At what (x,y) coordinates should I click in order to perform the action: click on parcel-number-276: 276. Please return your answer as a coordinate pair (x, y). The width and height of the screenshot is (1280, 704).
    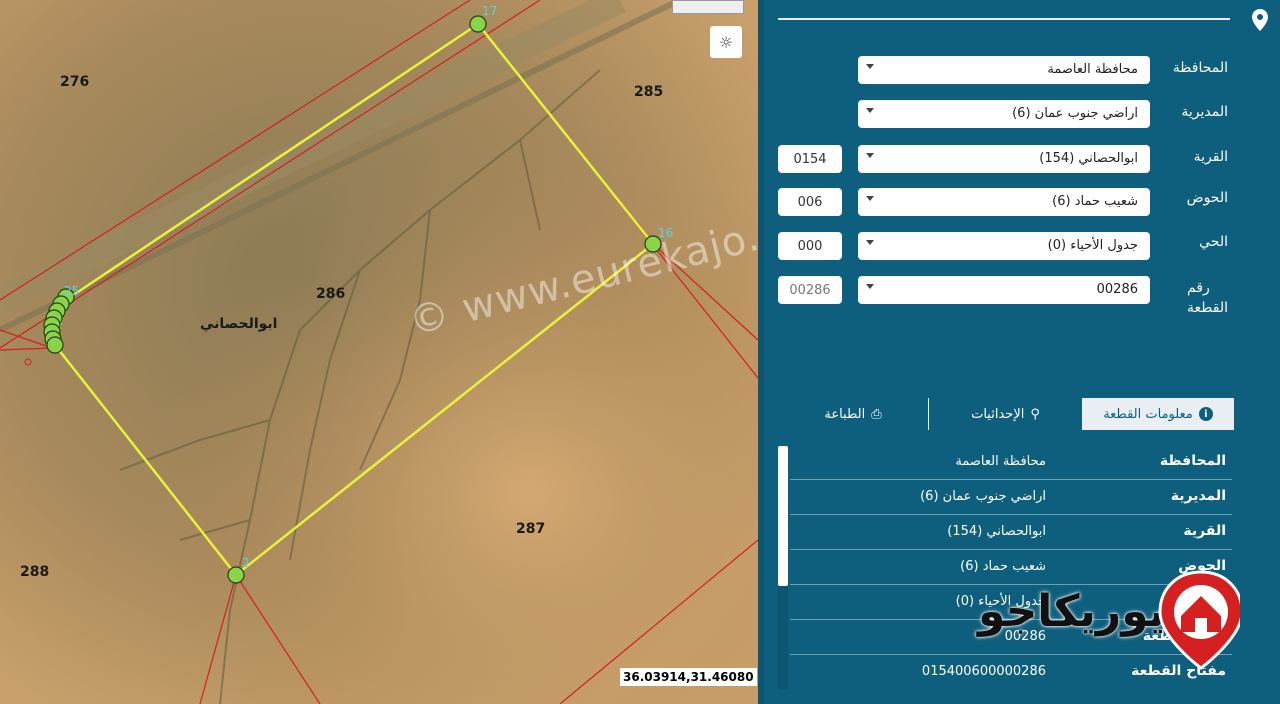
    Looking at the image, I should click on (75, 82).